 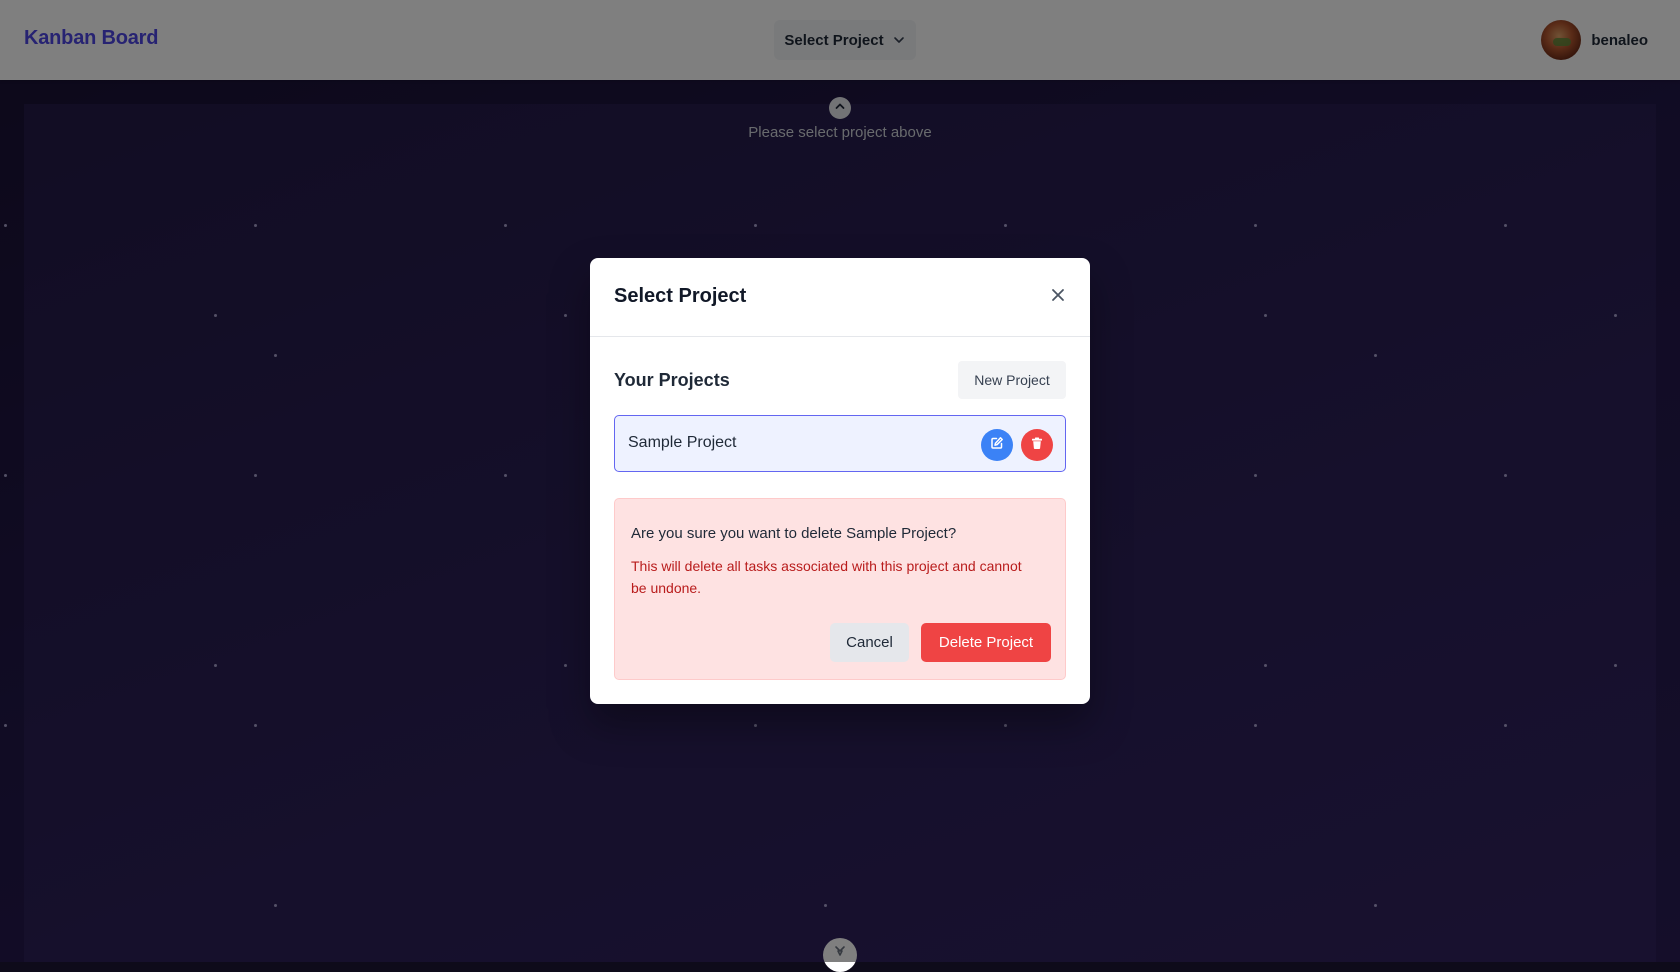 I want to click on edit-project-button, so click(x=997, y=445).